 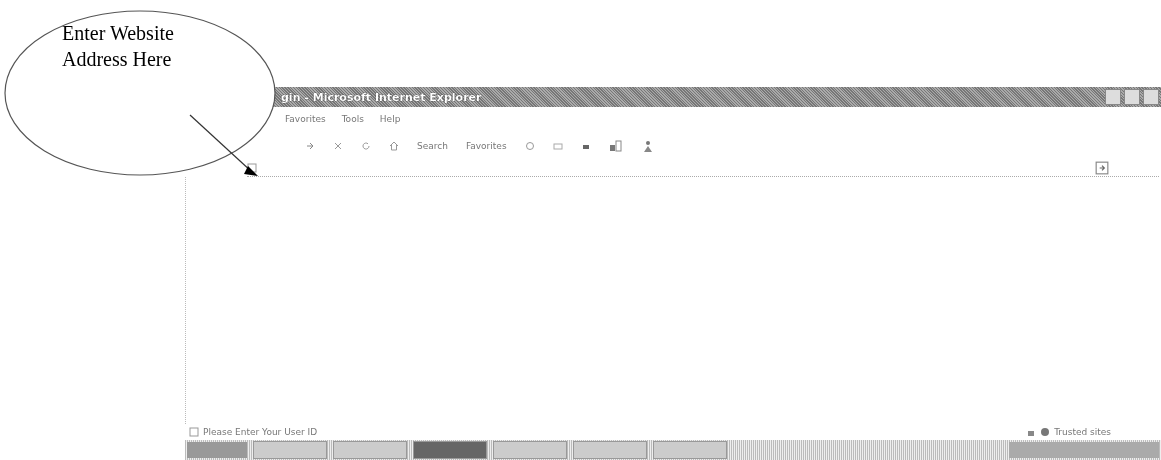 What do you see at coordinates (118, 46) in the screenshot?
I see `callout-text: Enter Website Address Here` at bounding box center [118, 46].